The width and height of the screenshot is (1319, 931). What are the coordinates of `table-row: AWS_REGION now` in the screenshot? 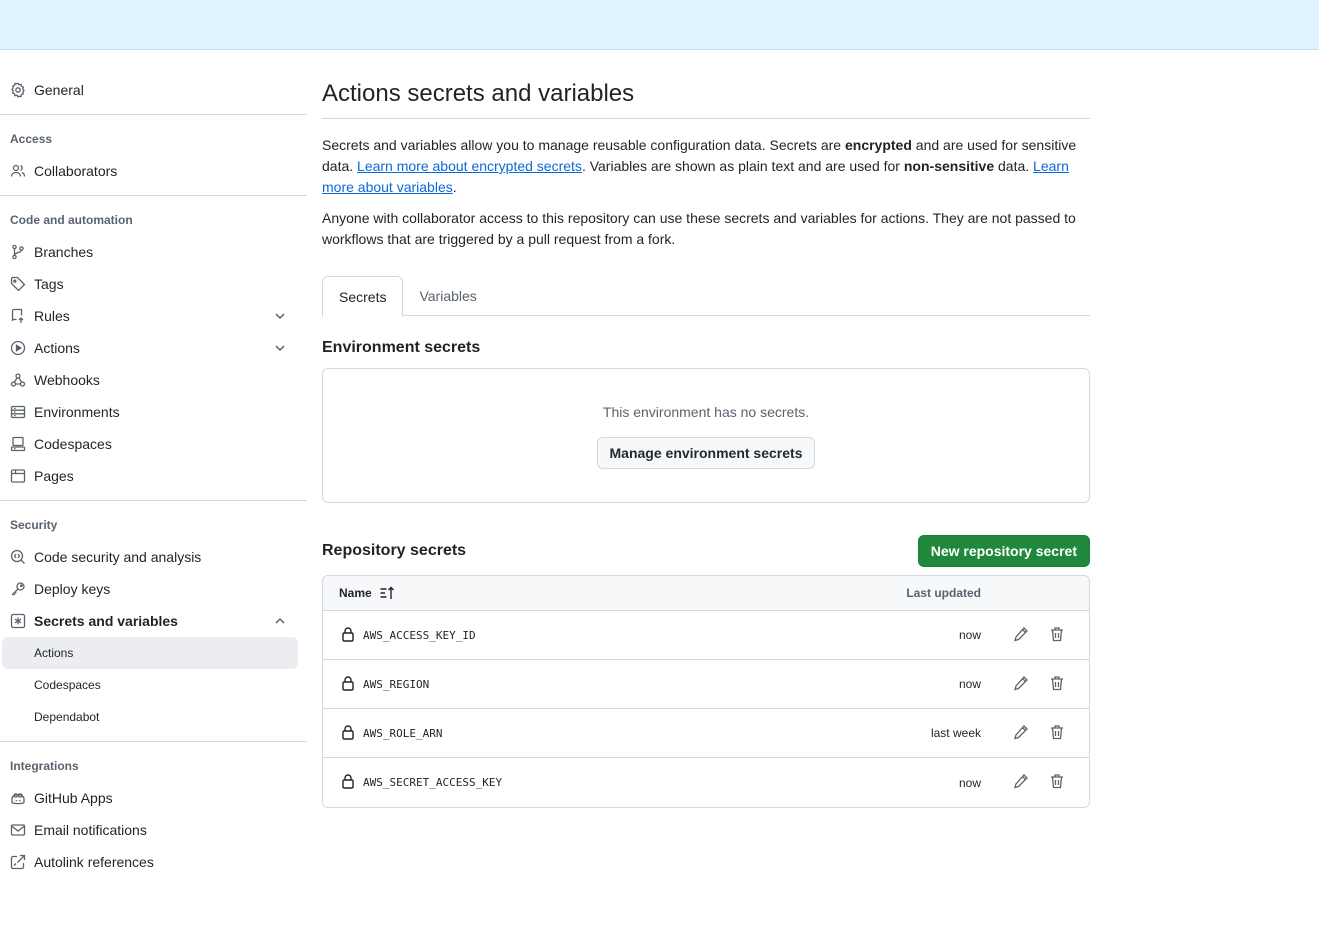 It's located at (706, 684).